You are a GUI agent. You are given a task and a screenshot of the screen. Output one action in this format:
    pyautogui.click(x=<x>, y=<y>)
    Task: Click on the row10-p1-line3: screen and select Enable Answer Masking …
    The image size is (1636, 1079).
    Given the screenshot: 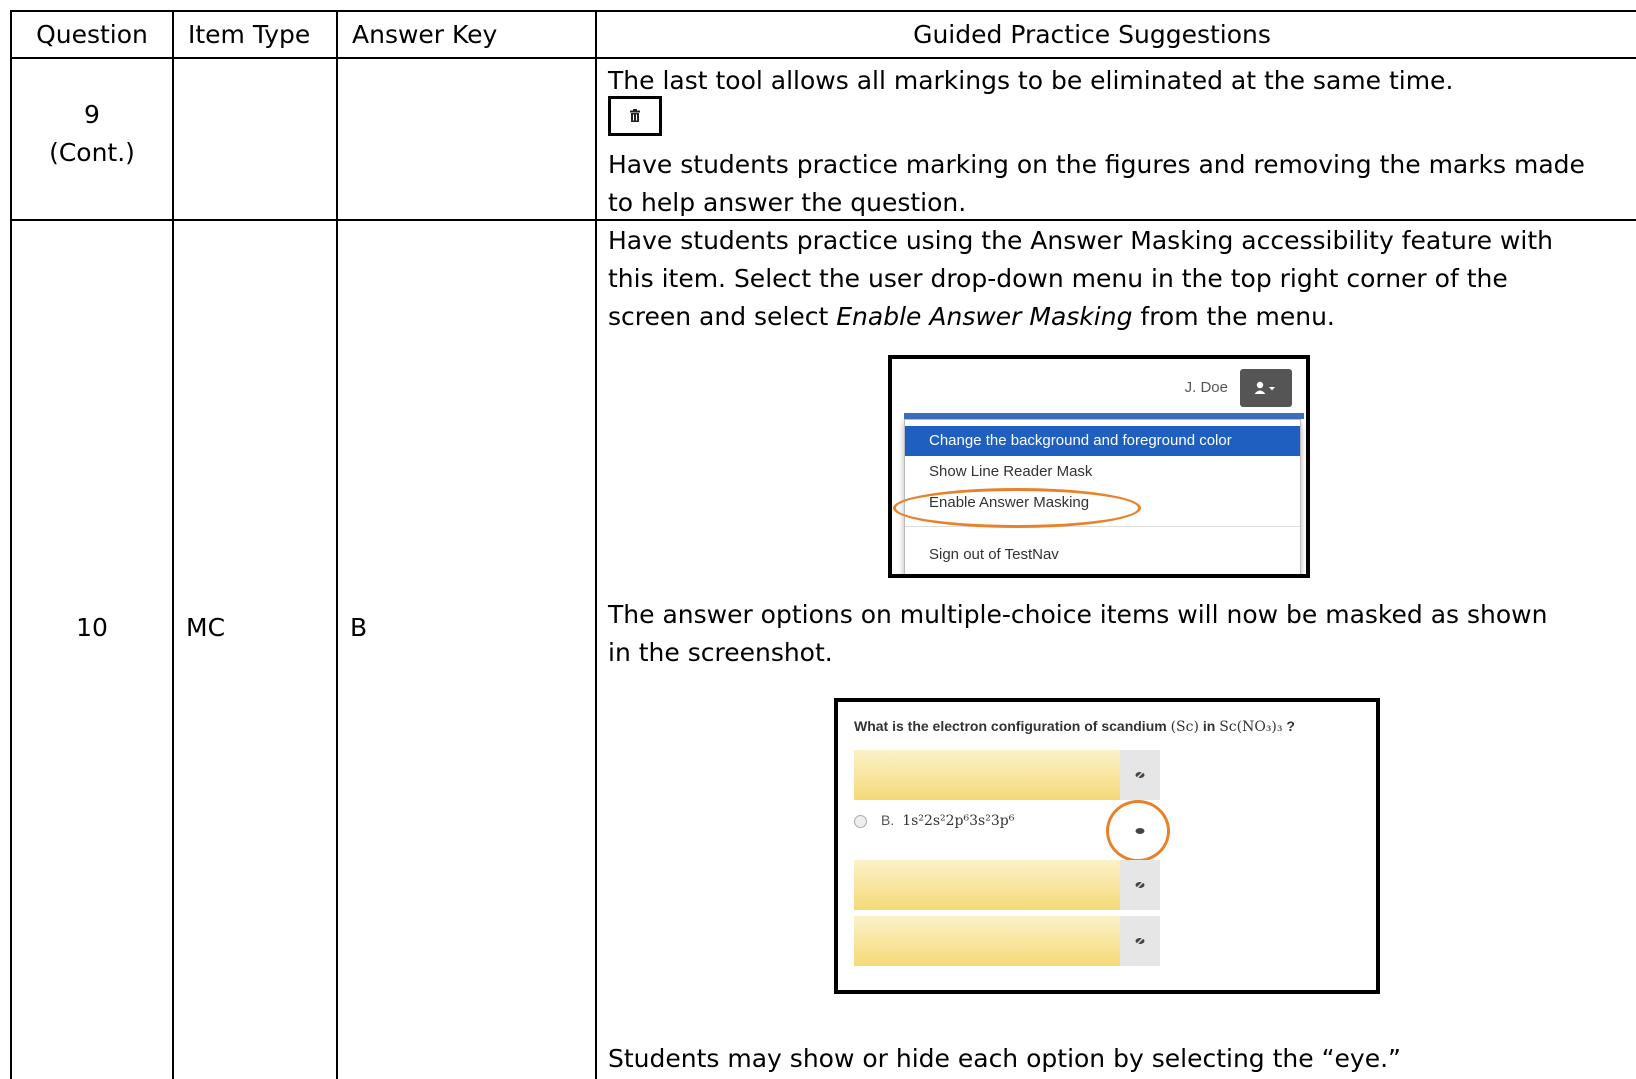 What is the action you would take?
    pyautogui.click(x=1118, y=317)
    